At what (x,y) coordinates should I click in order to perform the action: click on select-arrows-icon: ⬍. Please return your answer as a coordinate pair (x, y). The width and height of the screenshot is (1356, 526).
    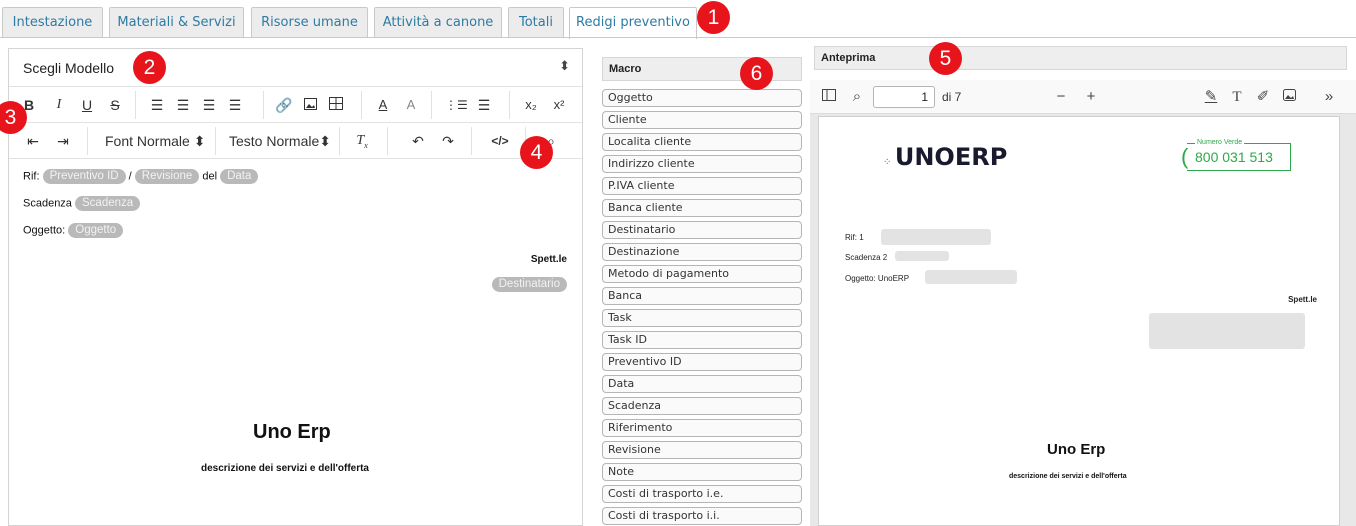
    Looking at the image, I should click on (564, 65).